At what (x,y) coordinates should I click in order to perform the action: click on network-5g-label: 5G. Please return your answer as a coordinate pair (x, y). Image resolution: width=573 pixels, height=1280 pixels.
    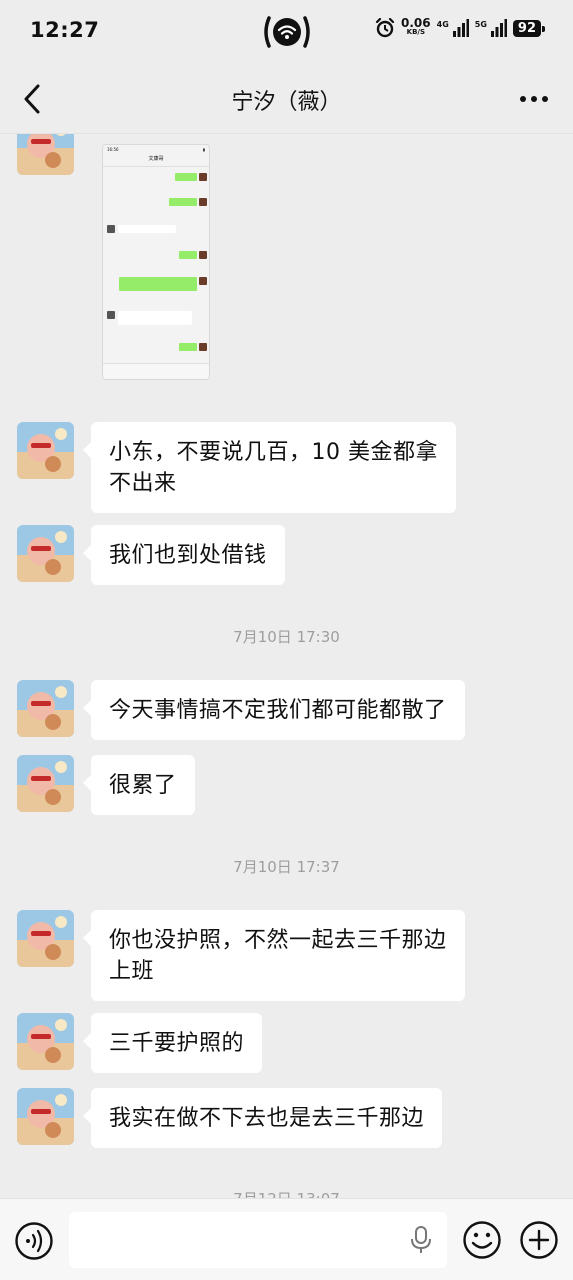
    Looking at the image, I should click on (480, 24).